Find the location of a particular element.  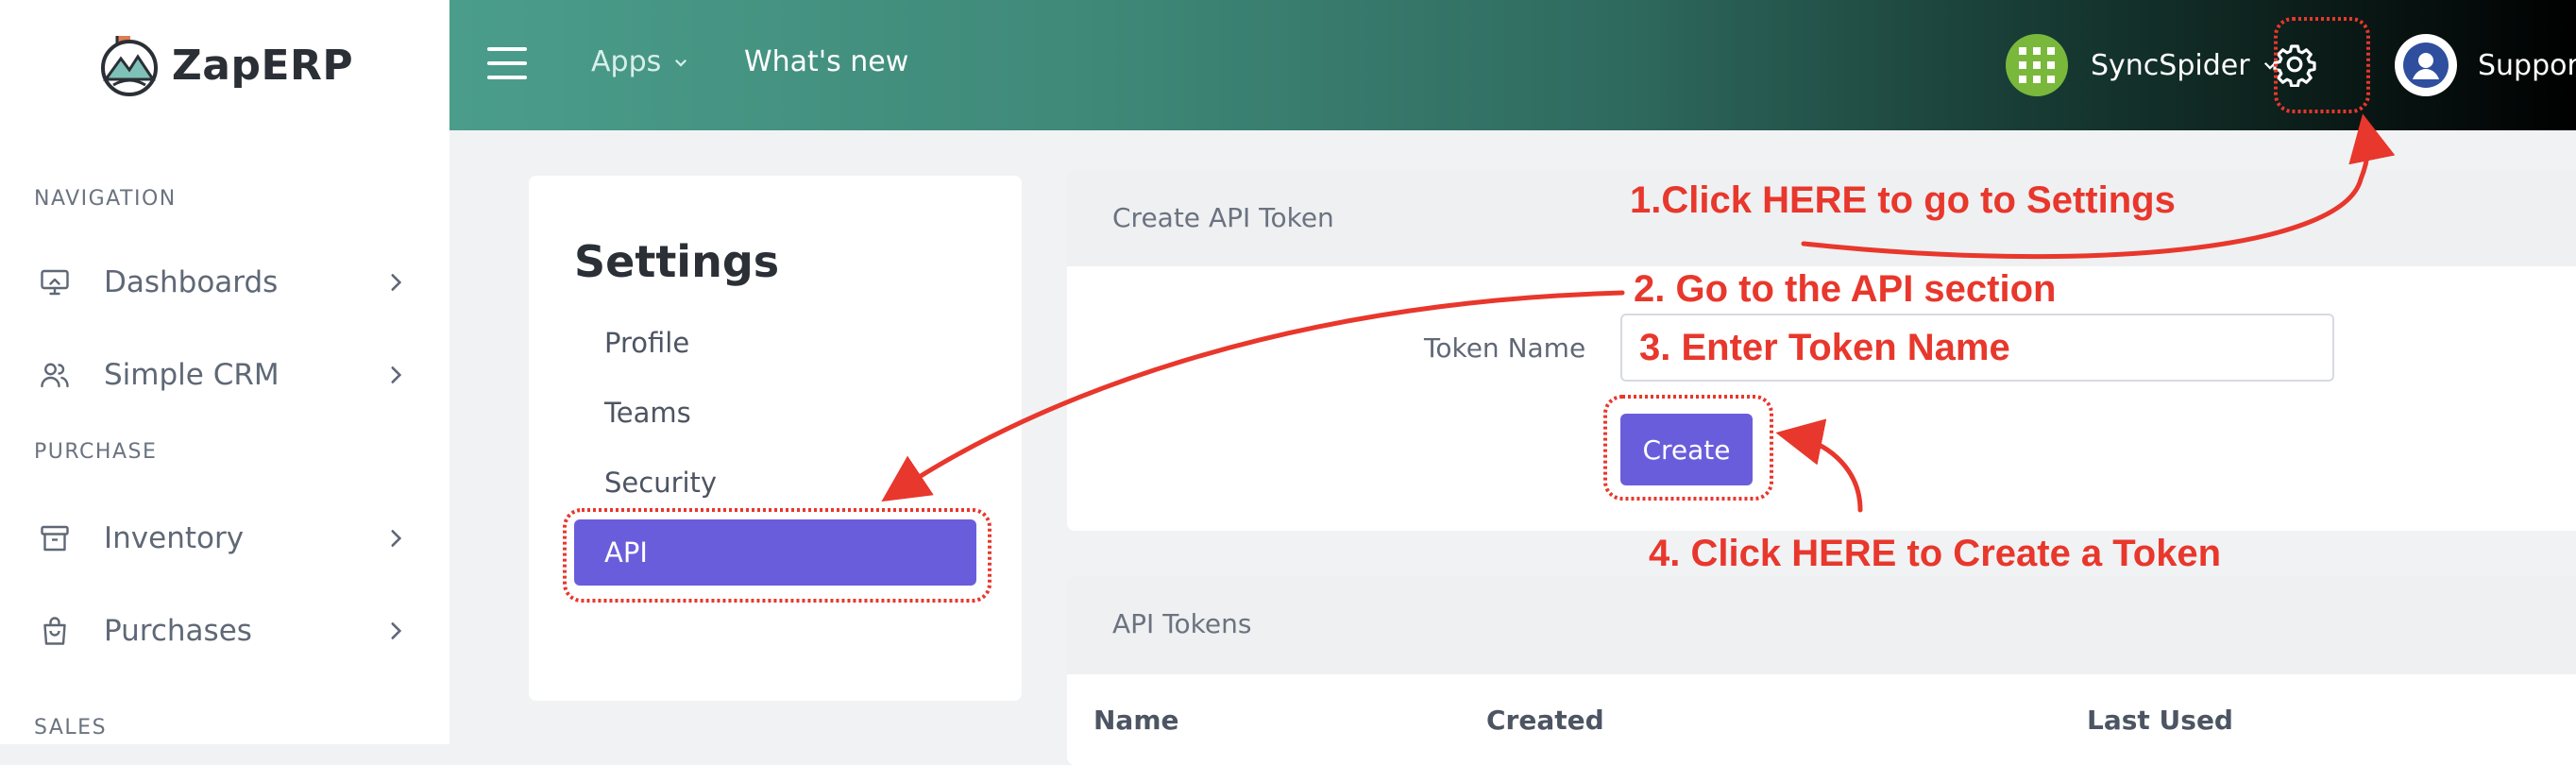

highlight-create-button is located at coordinates (1688, 448).